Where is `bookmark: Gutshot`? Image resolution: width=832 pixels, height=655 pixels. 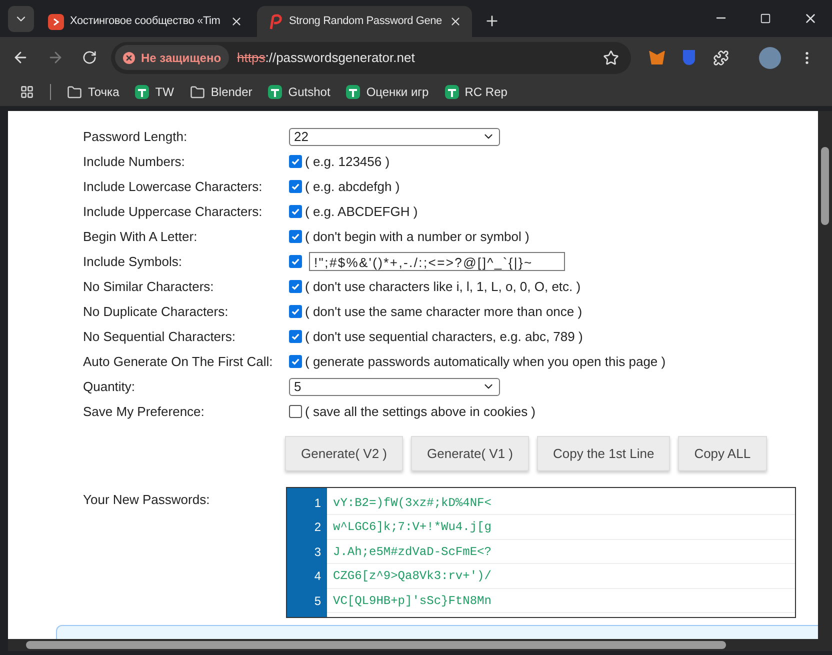
bookmark: Gutshot is located at coordinates (299, 92).